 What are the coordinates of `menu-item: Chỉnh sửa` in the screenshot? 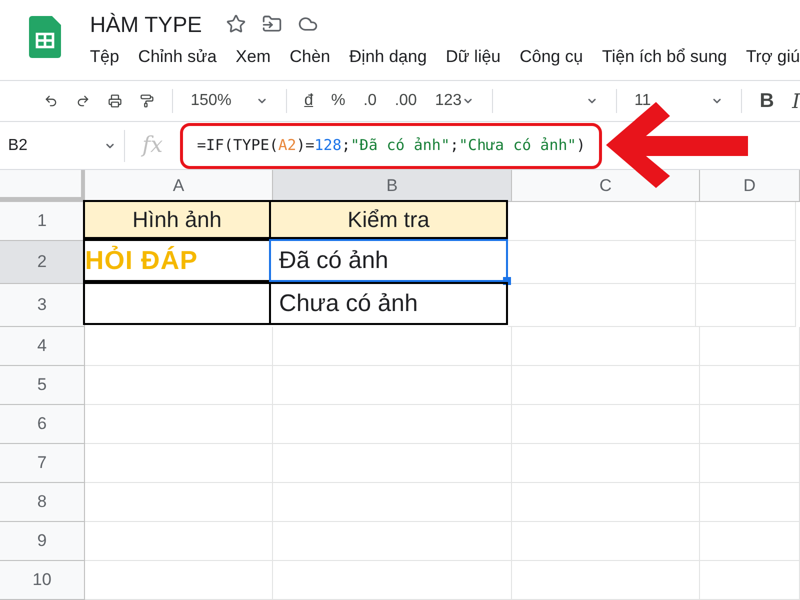 It's located at (177, 57).